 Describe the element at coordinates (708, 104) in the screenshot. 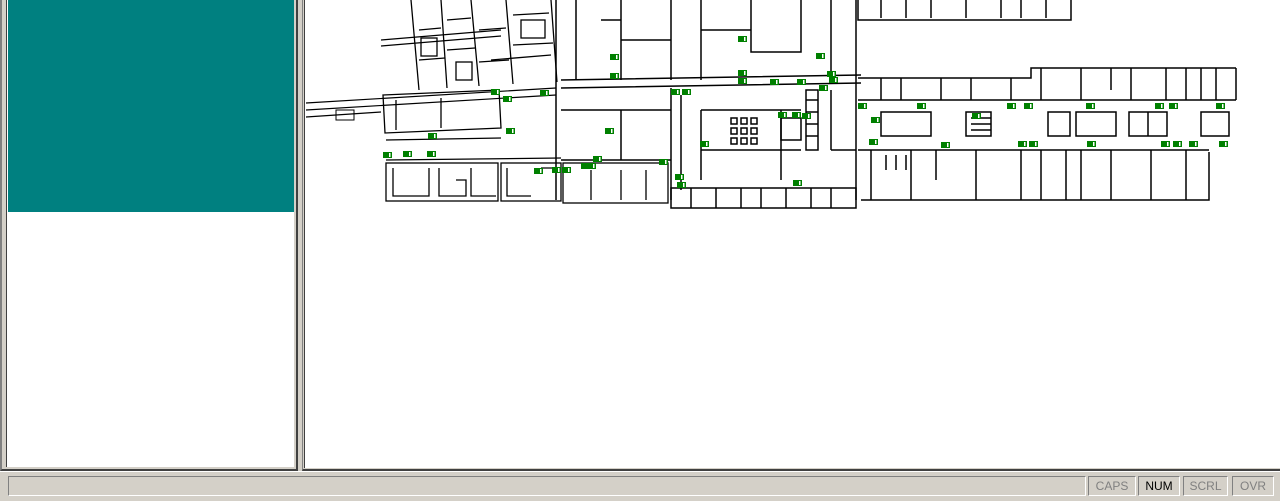

I see `central-block` at that location.